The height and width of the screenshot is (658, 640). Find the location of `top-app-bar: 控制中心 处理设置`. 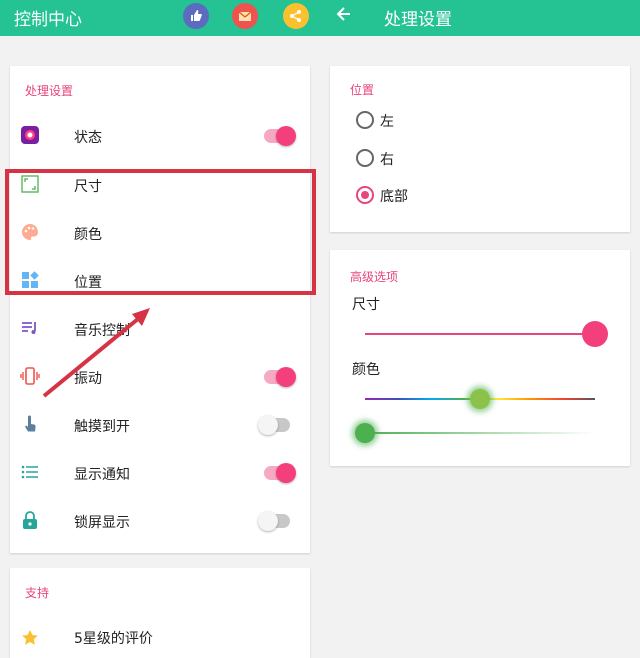

top-app-bar: 控制中心 处理设置 is located at coordinates (320, 18).